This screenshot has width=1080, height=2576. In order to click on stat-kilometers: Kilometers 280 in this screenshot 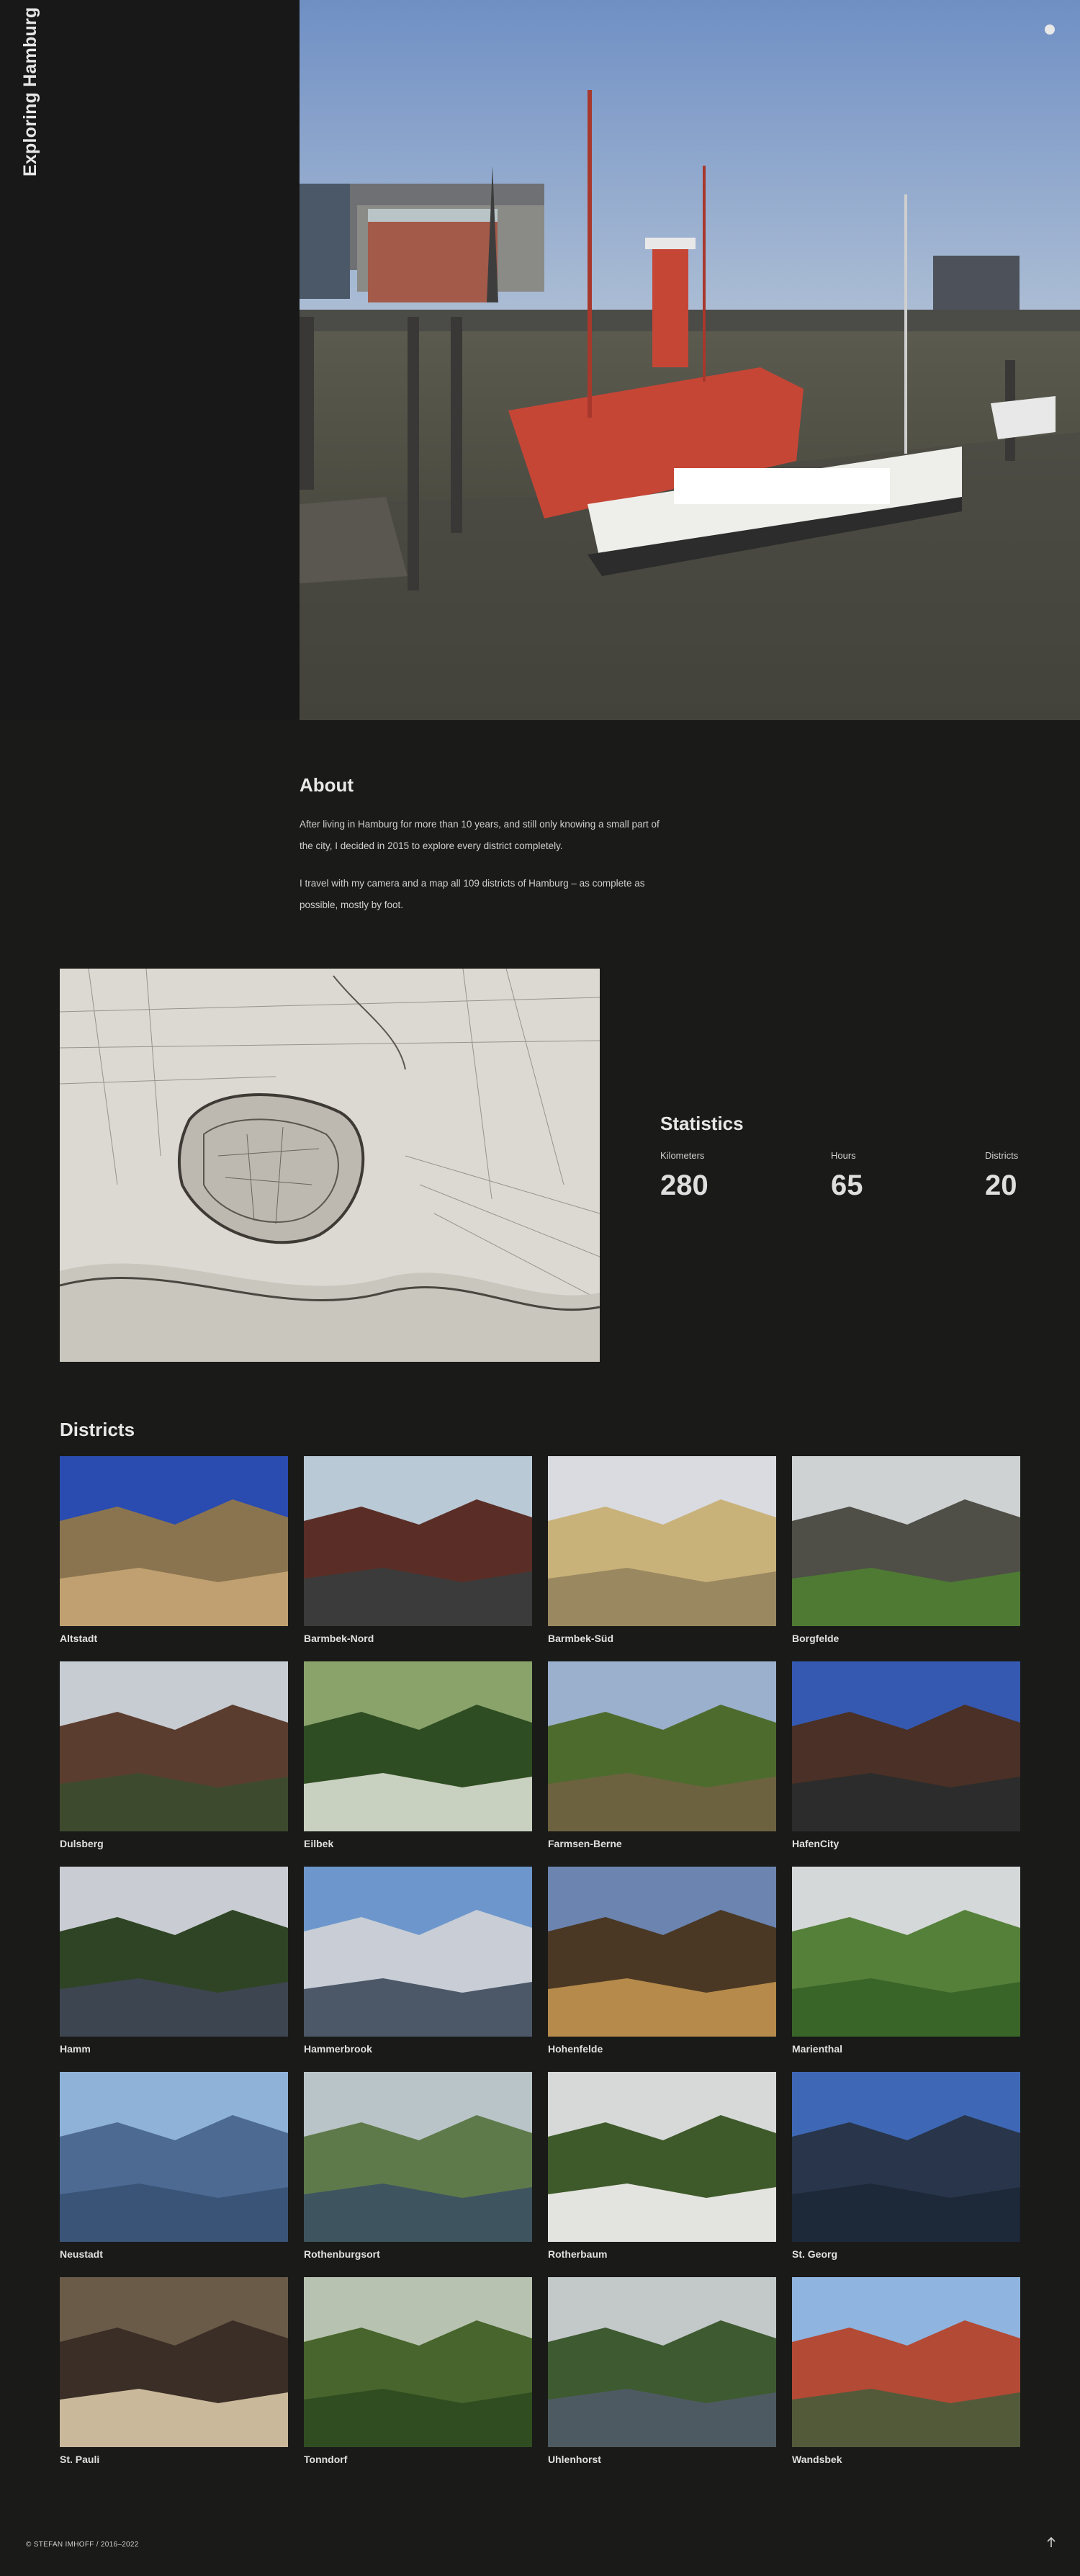, I will do `click(684, 1176)`.